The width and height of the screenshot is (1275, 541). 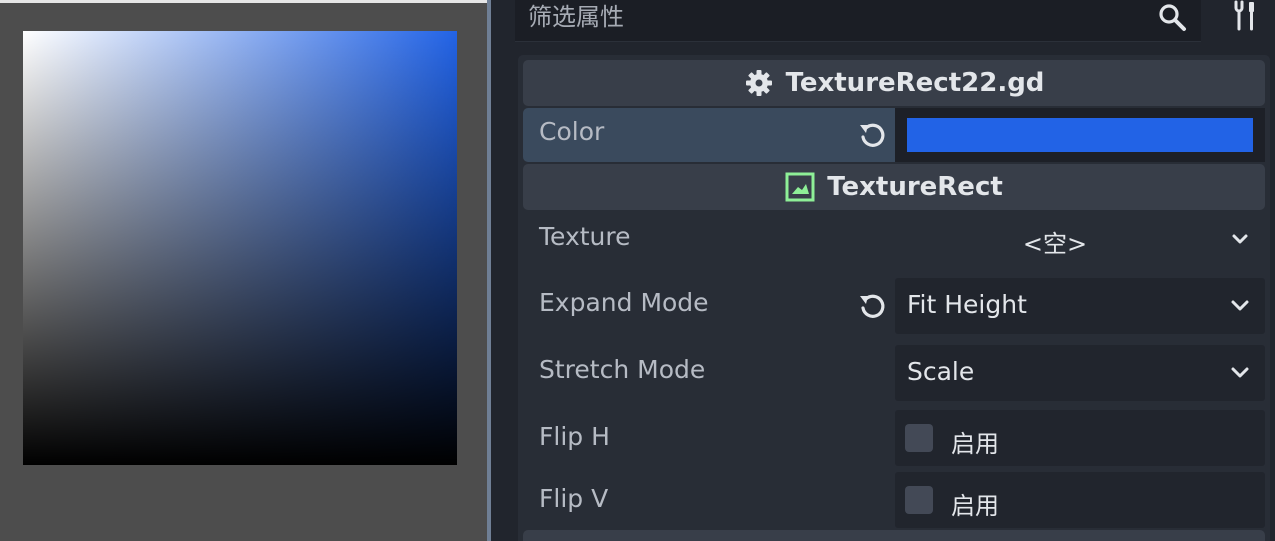 I want to click on property-row-stretch-mode: Stretch Mode Scale, so click(x=894, y=373).